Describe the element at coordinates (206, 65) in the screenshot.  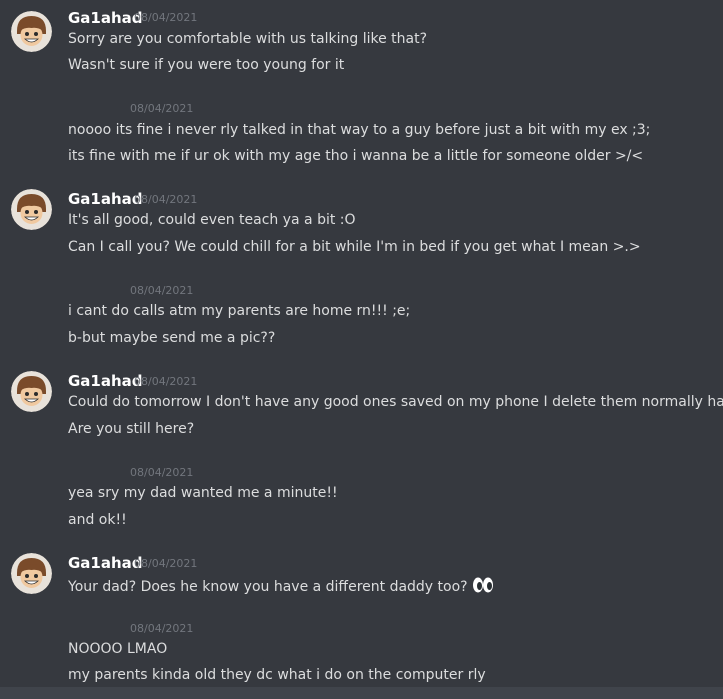
I see `message-text: Wasn't sure if you were too young for it` at that location.